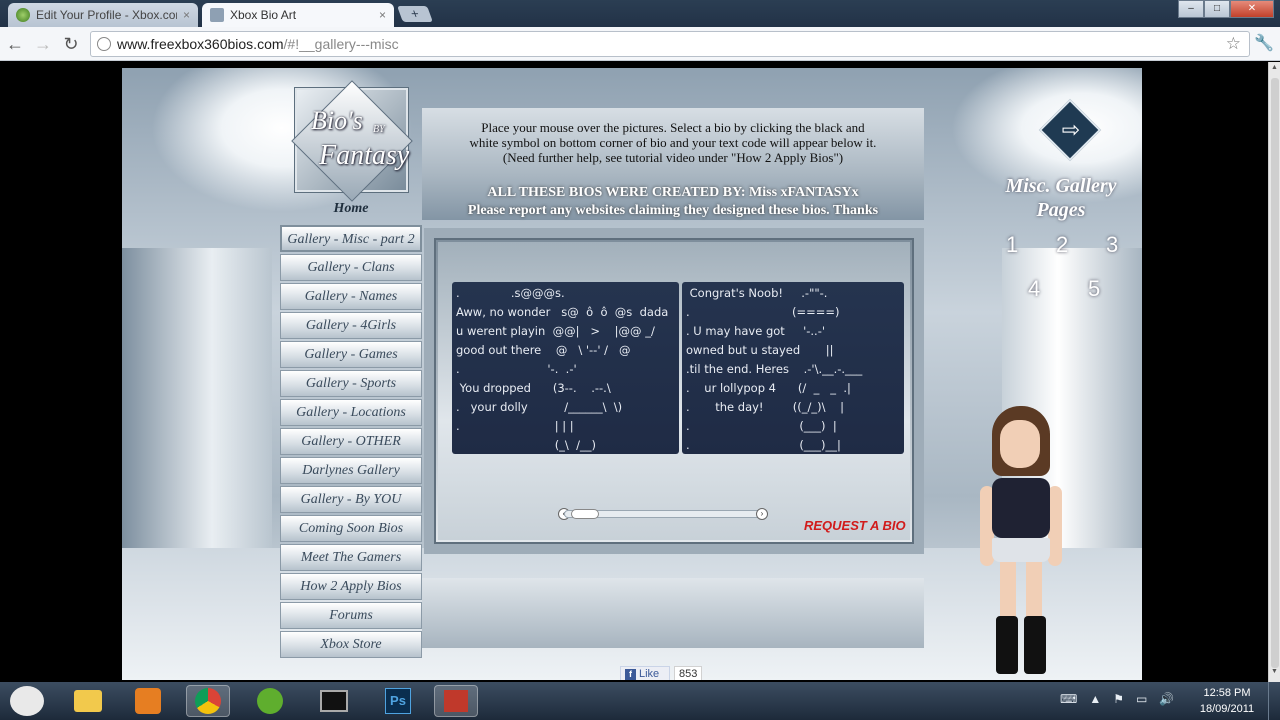 The image size is (1280, 720). I want to click on chrome-icon, so click(208, 701).